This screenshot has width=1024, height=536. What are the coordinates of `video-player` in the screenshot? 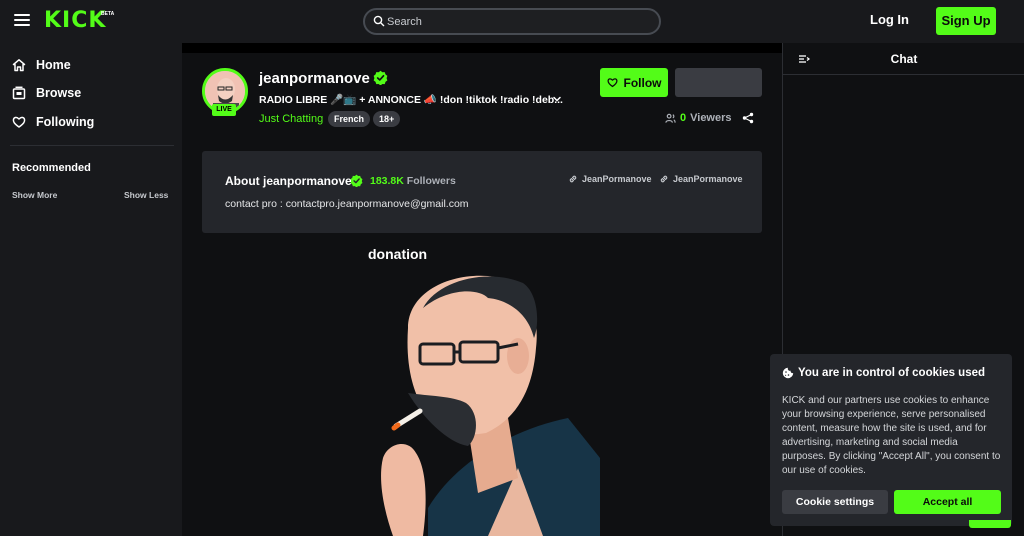 It's located at (482, 48).